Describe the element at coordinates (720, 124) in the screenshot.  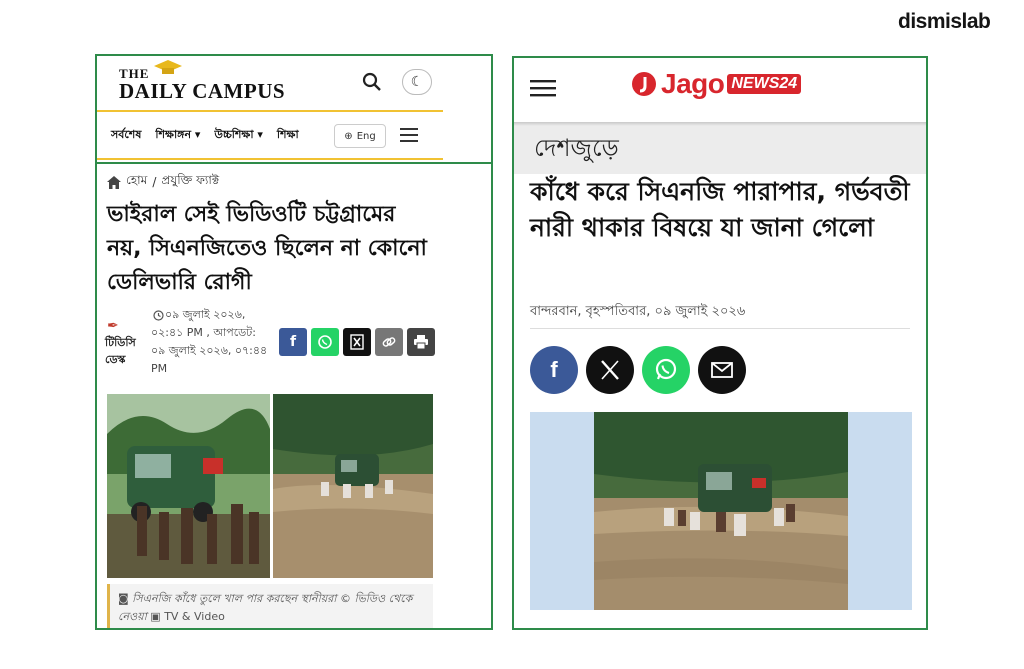
I see `category-bar-shadow` at that location.